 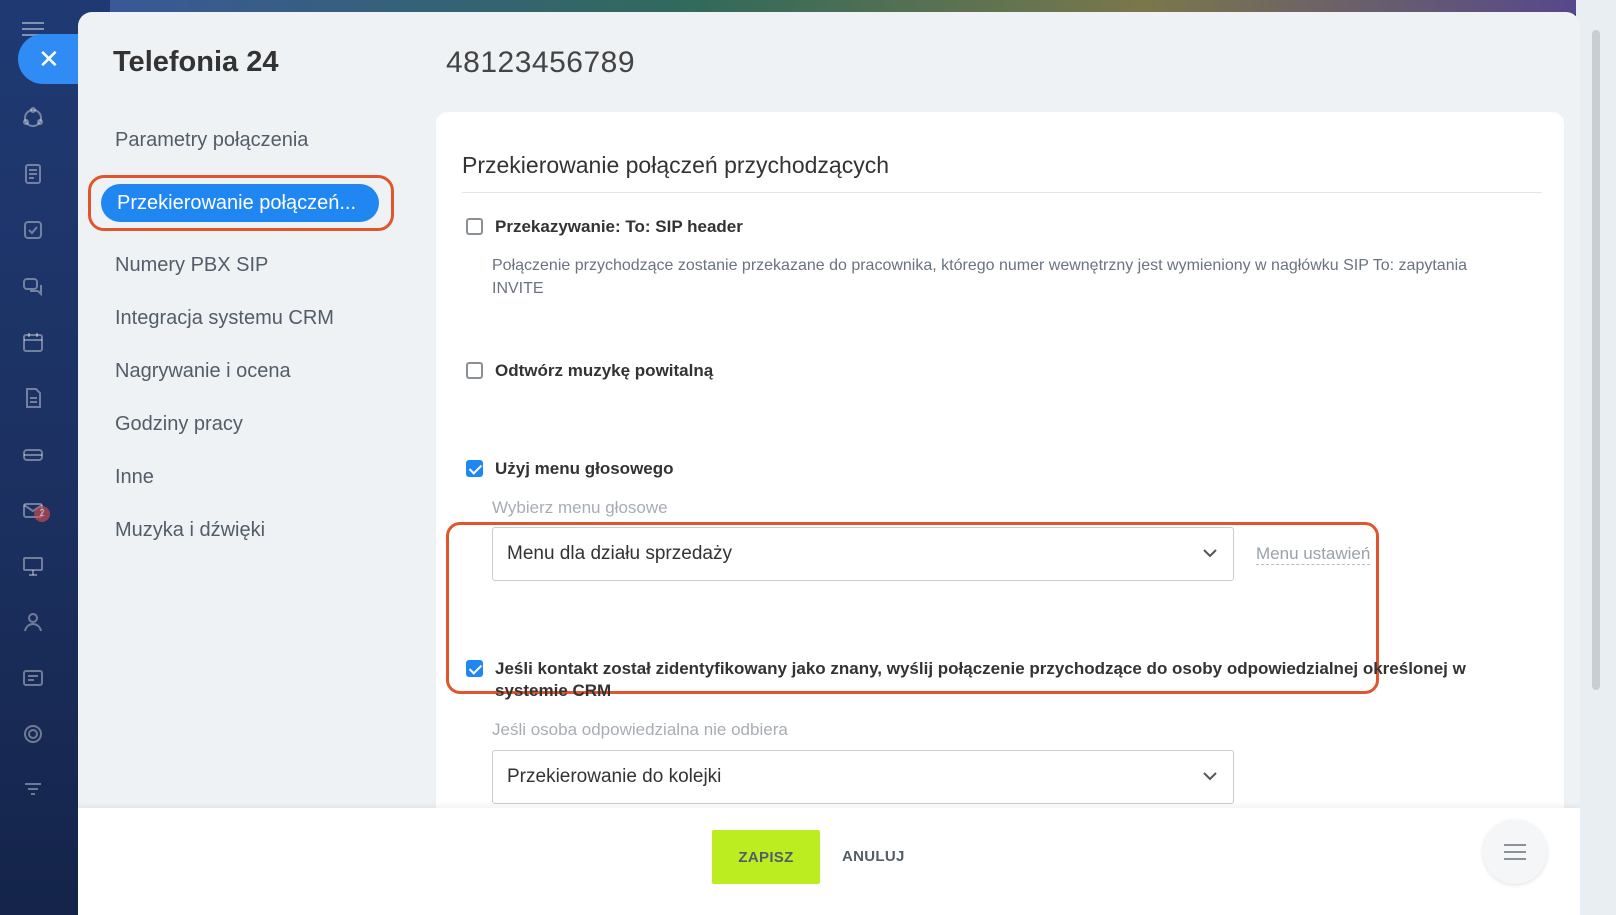 I want to click on page-title: Telefonia 24, so click(x=196, y=62).